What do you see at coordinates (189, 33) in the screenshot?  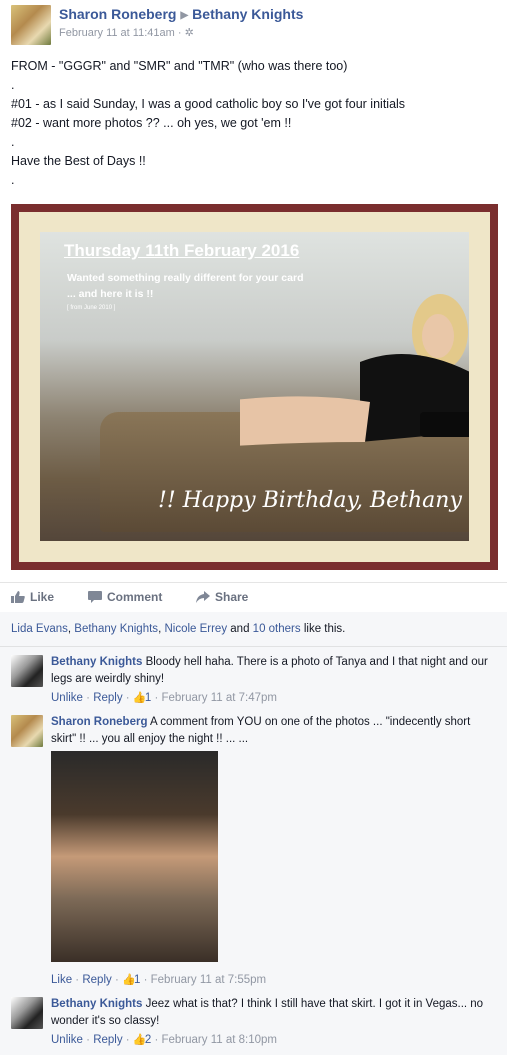 I see `public-gear-icon: ✲` at bounding box center [189, 33].